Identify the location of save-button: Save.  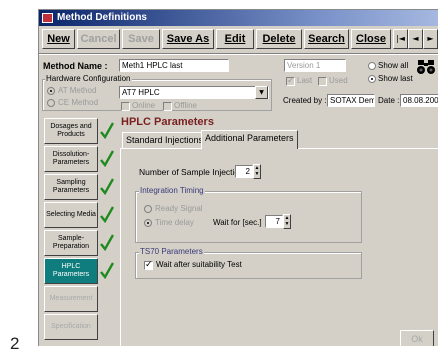
(141, 39).